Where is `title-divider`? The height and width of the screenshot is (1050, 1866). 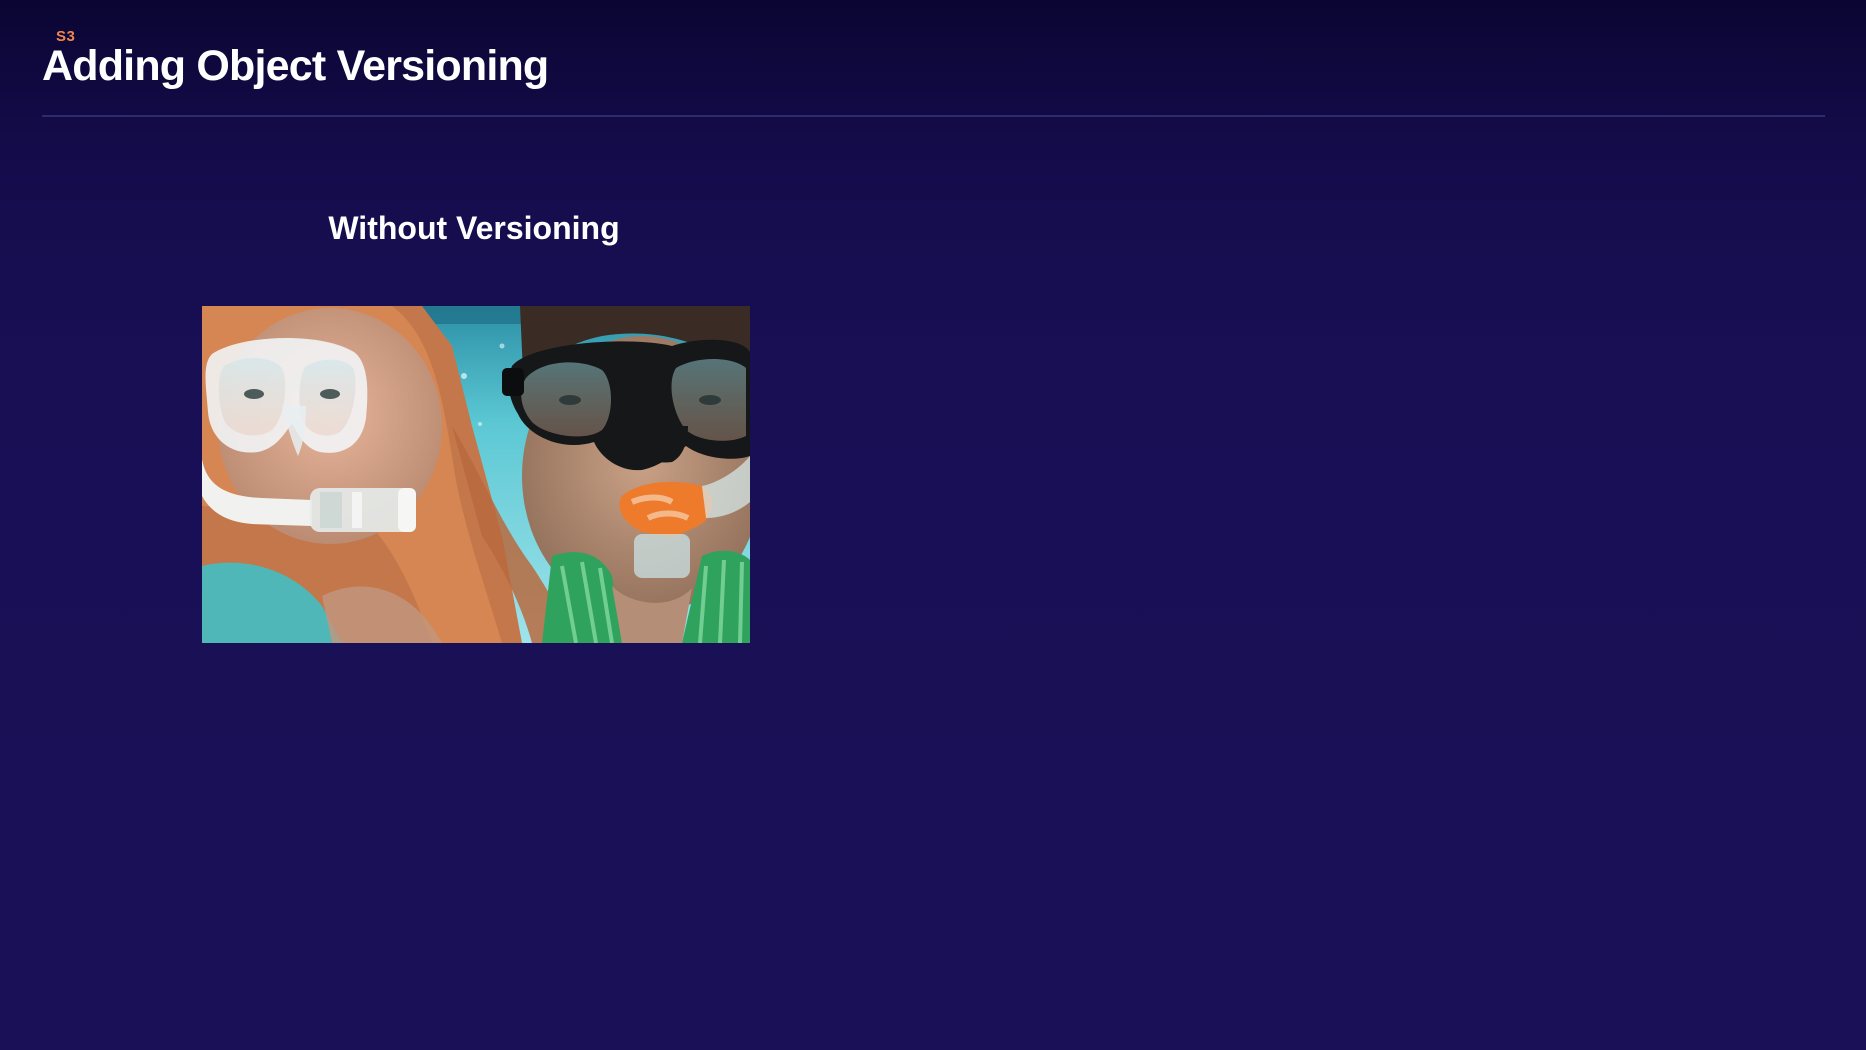
title-divider is located at coordinates (933, 116).